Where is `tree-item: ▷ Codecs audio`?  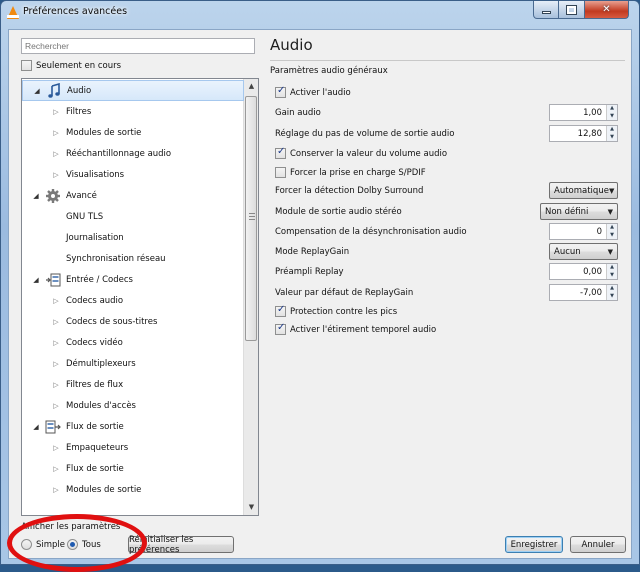
tree-item: ▷ Codecs audio is located at coordinates (133, 300).